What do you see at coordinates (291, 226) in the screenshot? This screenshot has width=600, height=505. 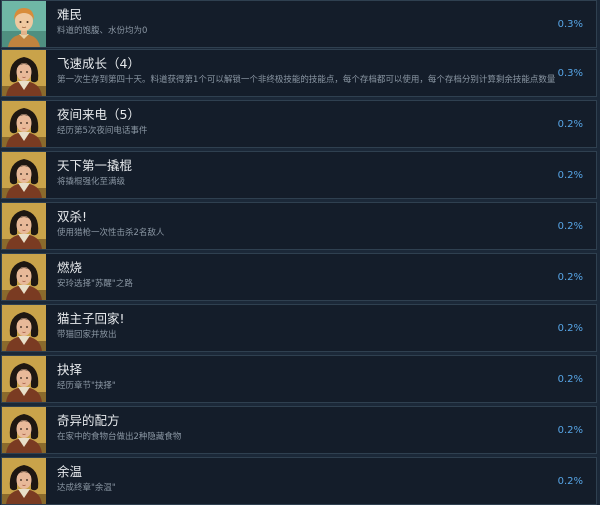 I see `achievement-text: 双杀! 使用猎枪一次性击杀2名敌人` at bounding box center [291, 226].